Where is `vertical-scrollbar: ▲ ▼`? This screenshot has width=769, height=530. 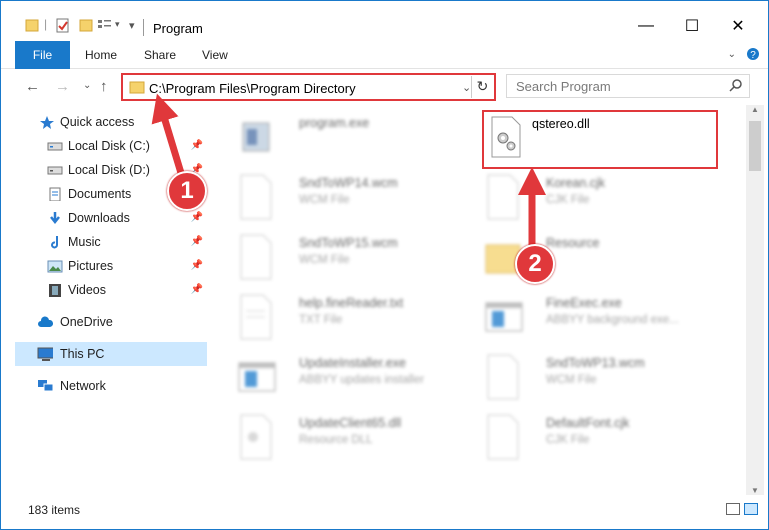
vertical-scrollbar: ▲ ▼ is located at coordinates (755, 300).